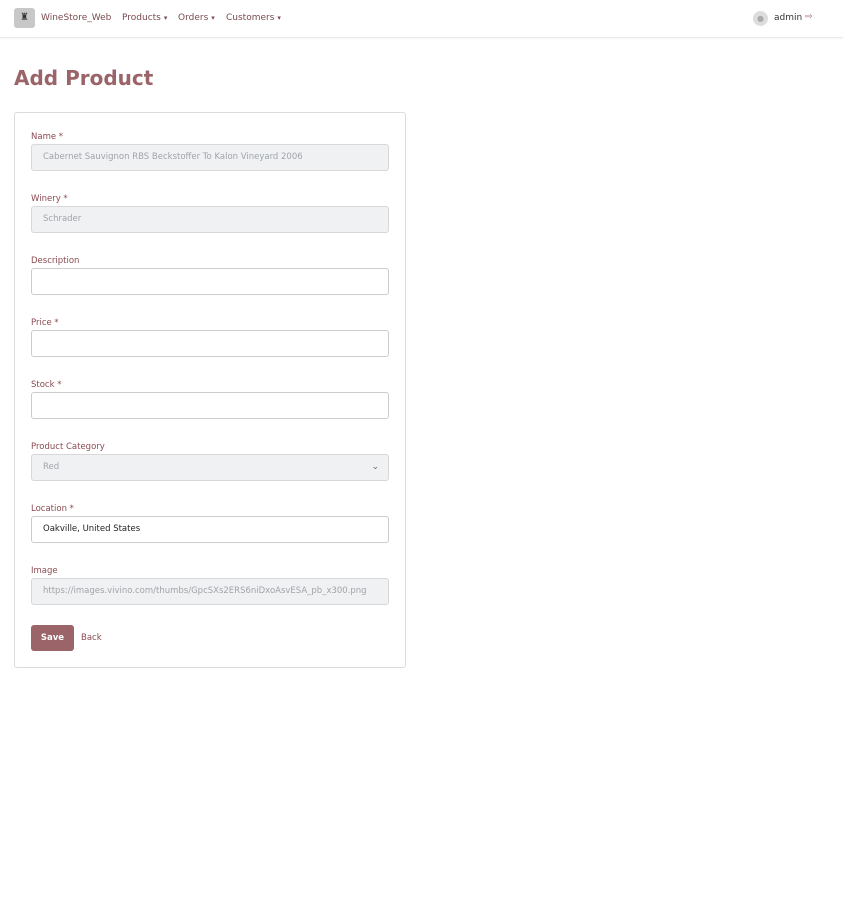 This screenshot has width=843, height=902. Describe the element at coordinates (210, 281) in the screenshot. I see `description-input` at that location.